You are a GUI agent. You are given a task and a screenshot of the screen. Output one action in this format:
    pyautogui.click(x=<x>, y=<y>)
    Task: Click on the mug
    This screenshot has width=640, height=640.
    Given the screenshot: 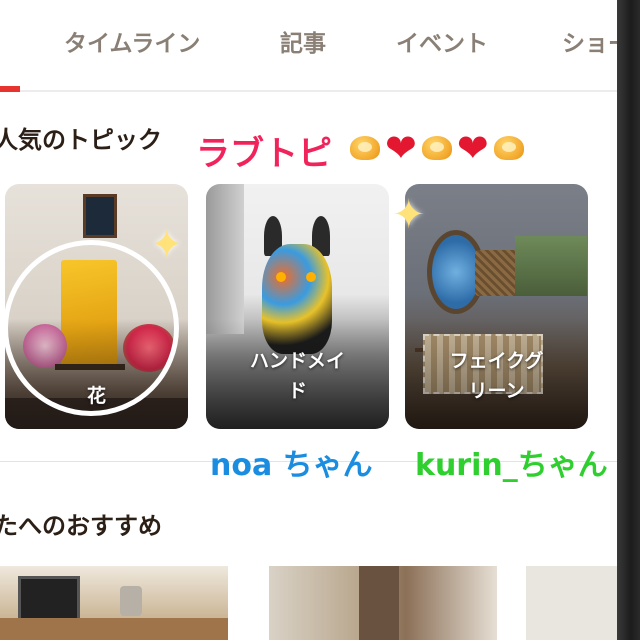 What is the action you would take?
    pyautogui.click(x=131, y=601)
    